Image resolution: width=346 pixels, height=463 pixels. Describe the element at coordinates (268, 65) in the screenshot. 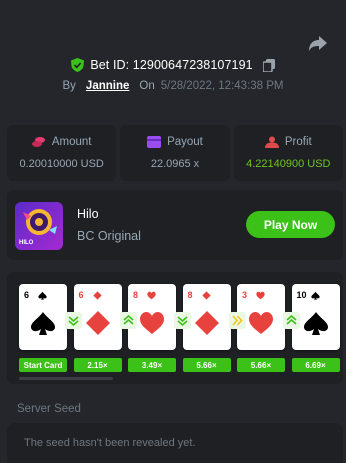

I see `copy-icon` at that location.